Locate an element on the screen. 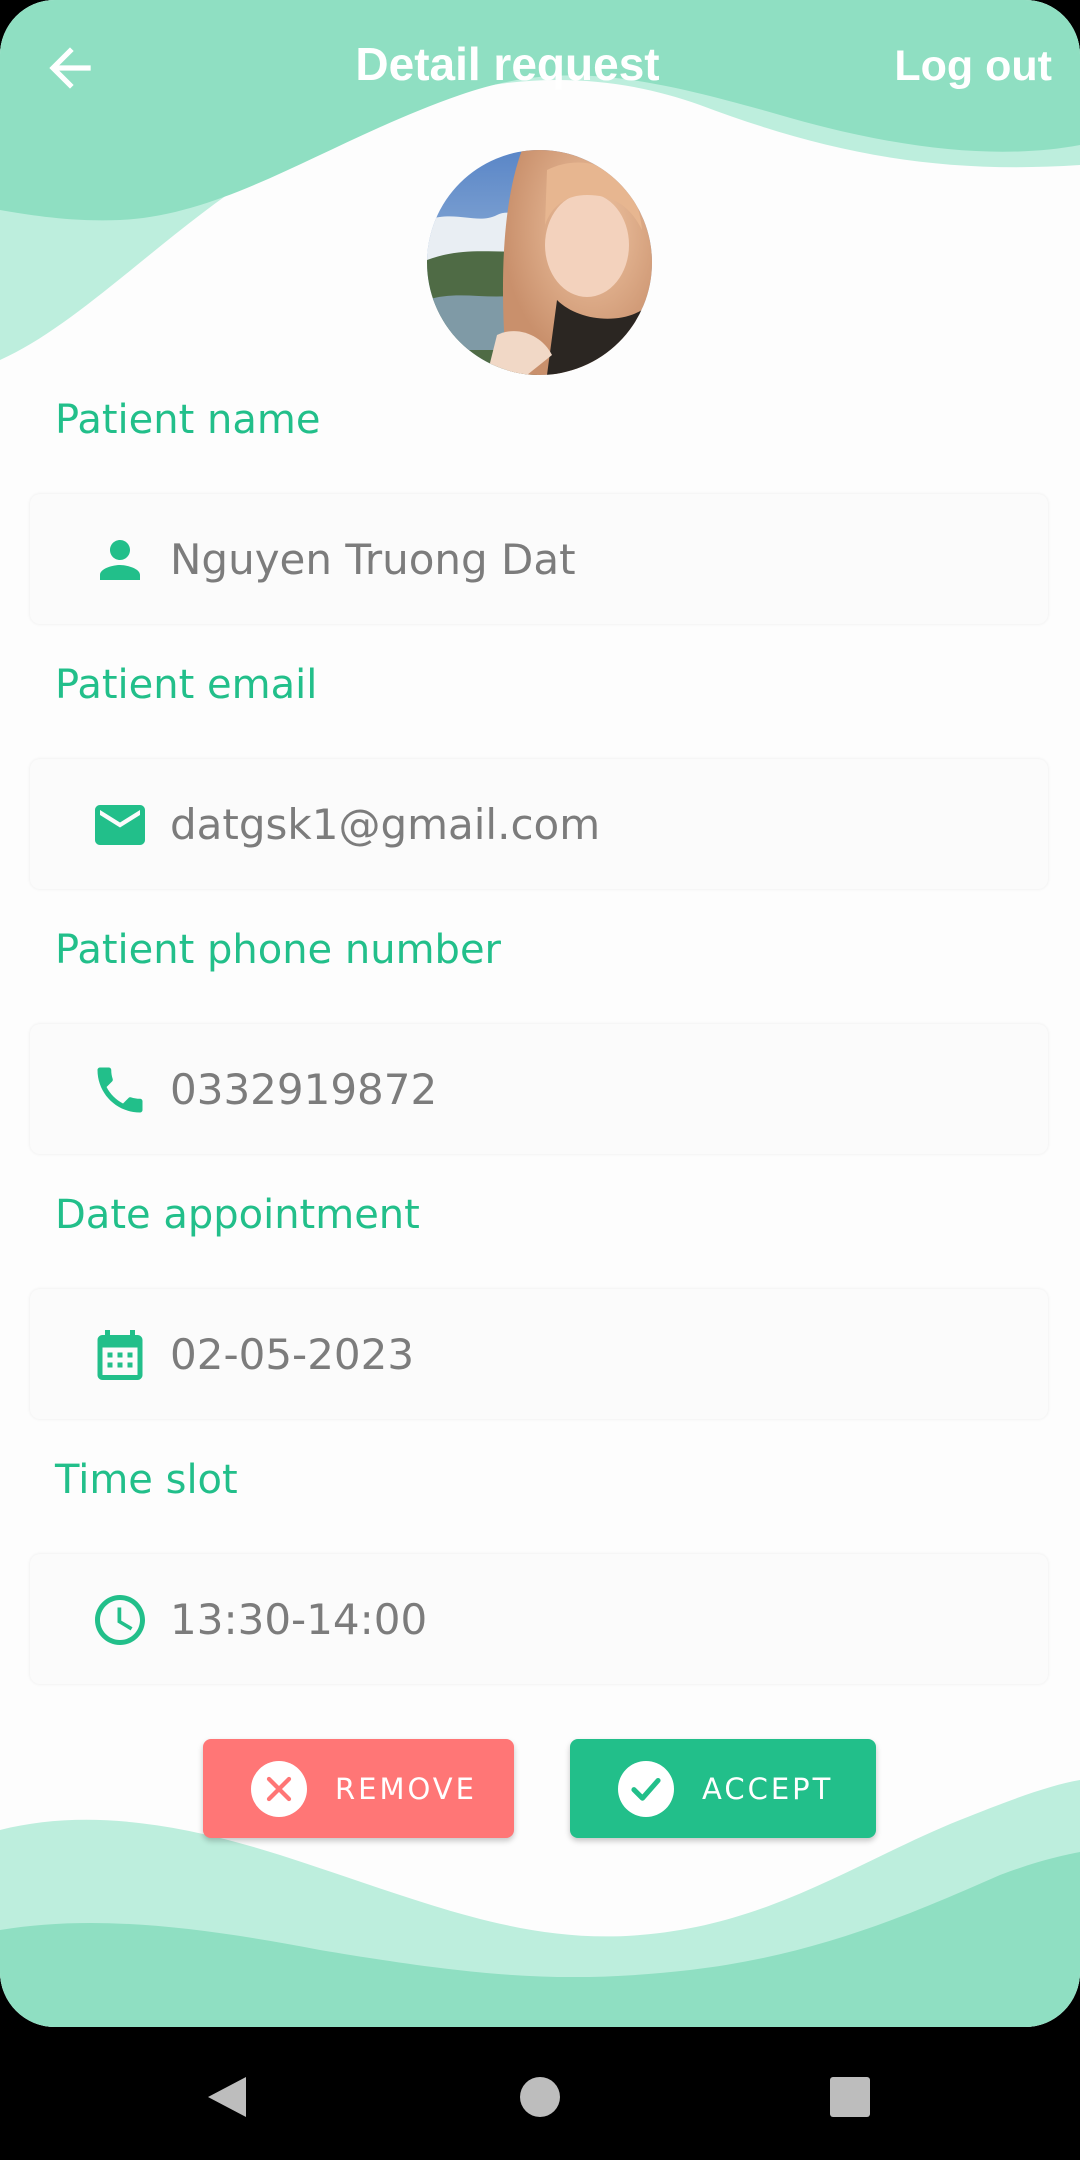  remove-button-label: REMOVE is located at coordinates (406, 1788).